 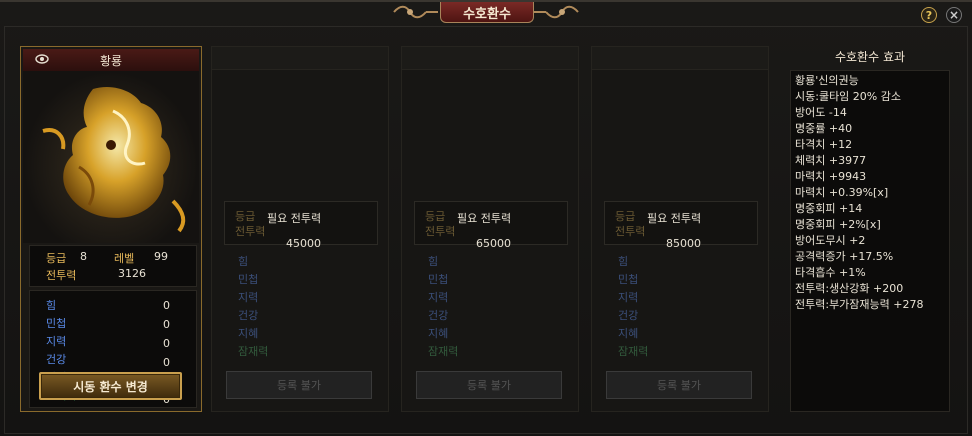 I want to click on title-bar: 수호환수, so click(x=486, y=13).